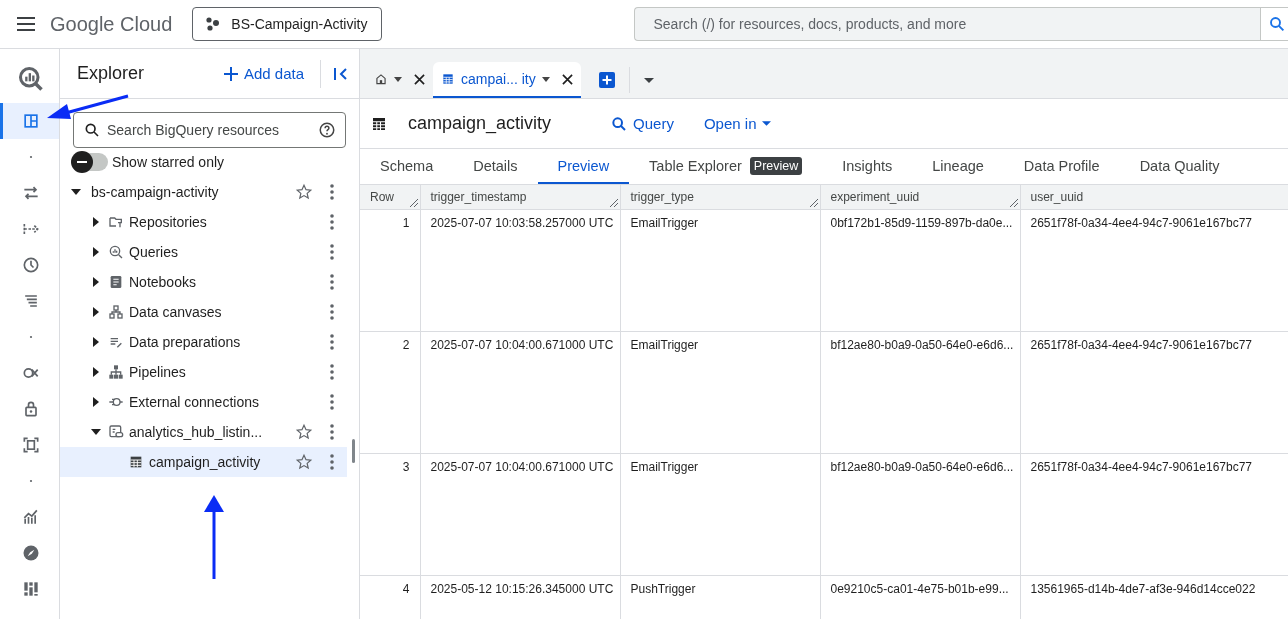 Image resolution: width=1288 pixels, height=619 pixels. What do you see at coordinates (327, 130) in the screenshot?
I see `help-icon` at bounding box center [327, 130].